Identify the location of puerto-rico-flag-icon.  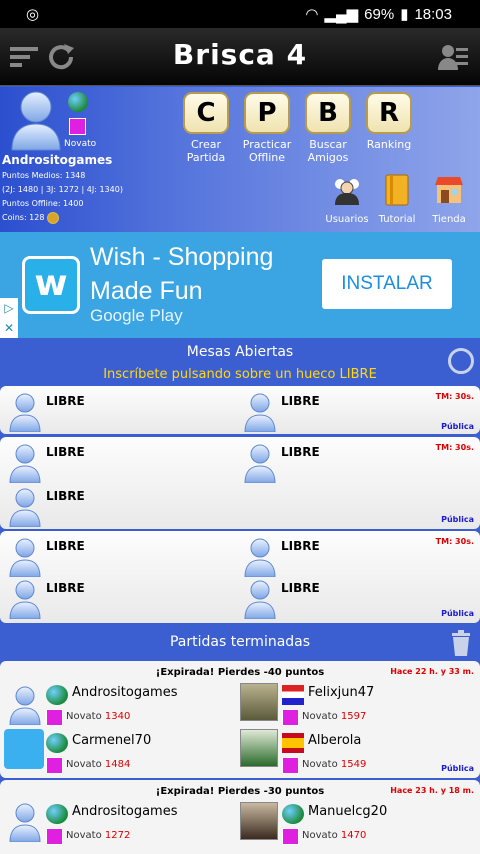
(293, 695).